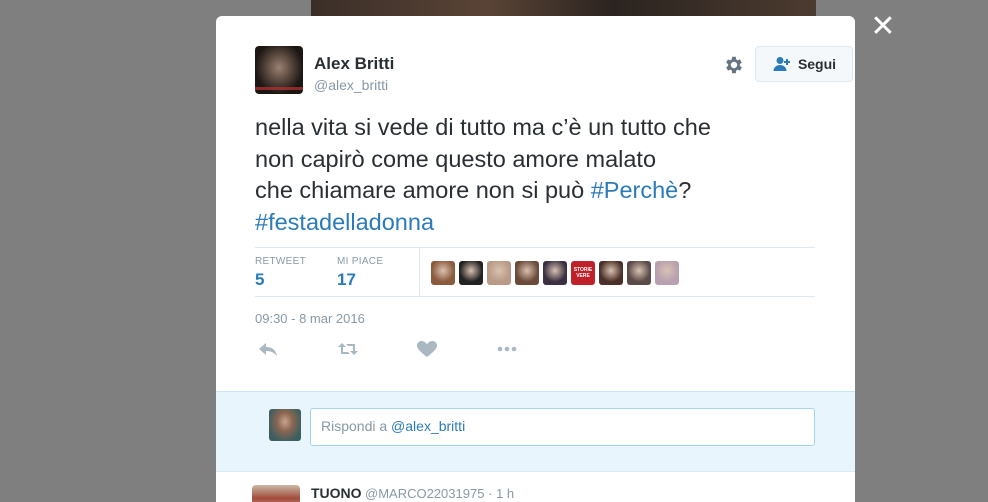  Describe the element at coordinates (276, 493) in the screenshot. I see `next-tweet-avatar` at that location.